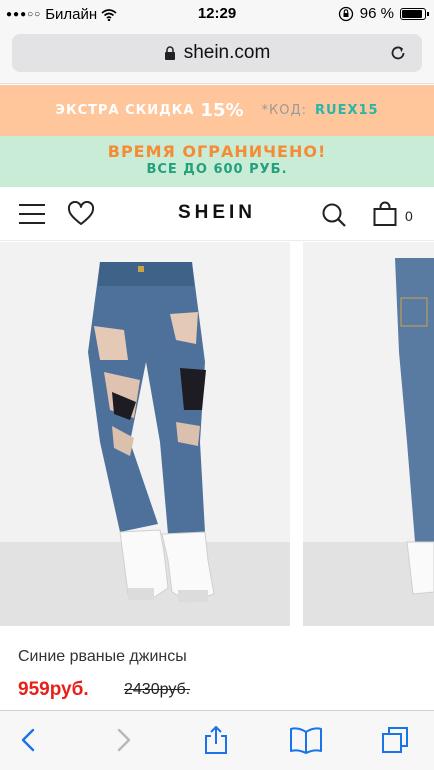  I want to click on browser-chrome: shein.com, so click(217, 56).